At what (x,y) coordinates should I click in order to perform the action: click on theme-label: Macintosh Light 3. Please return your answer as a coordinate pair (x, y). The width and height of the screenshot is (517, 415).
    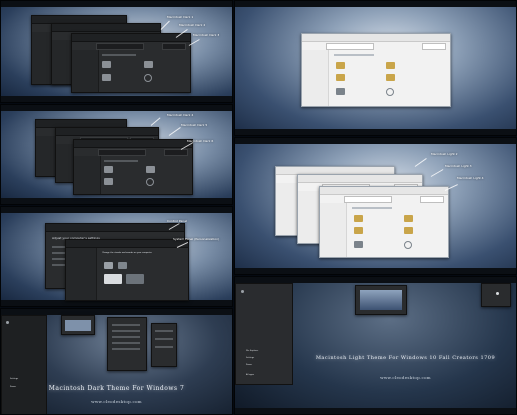
    Looking at the image, I should click on (458, 166).